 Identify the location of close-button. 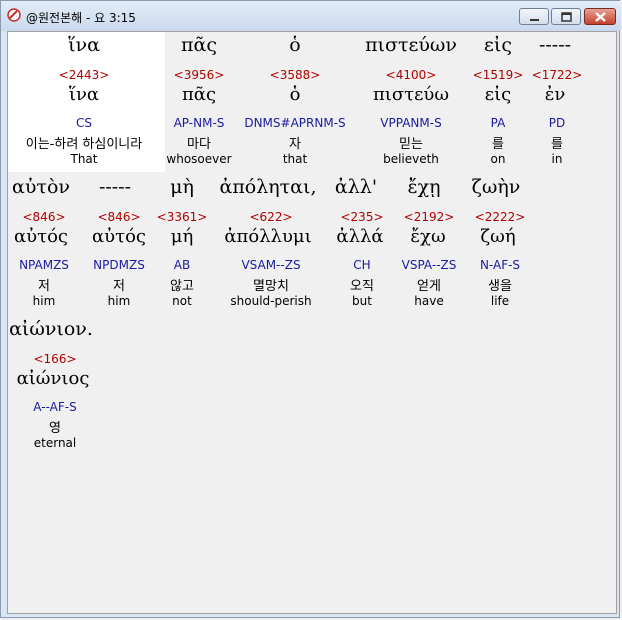
(600, 16).